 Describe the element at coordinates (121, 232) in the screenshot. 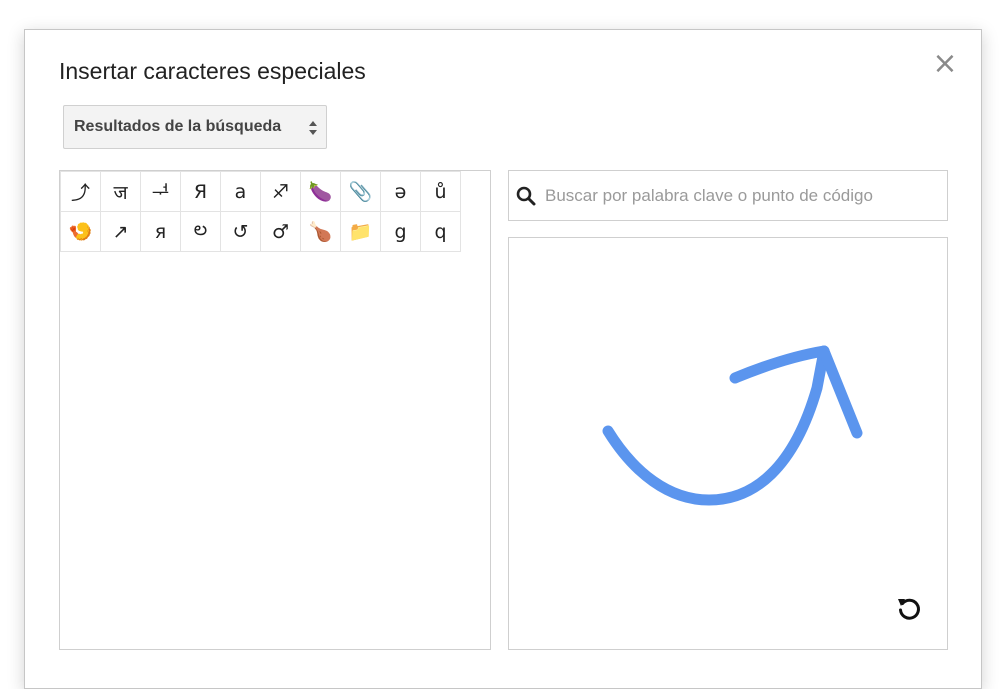

I see `character-cell: ↗` at that location.